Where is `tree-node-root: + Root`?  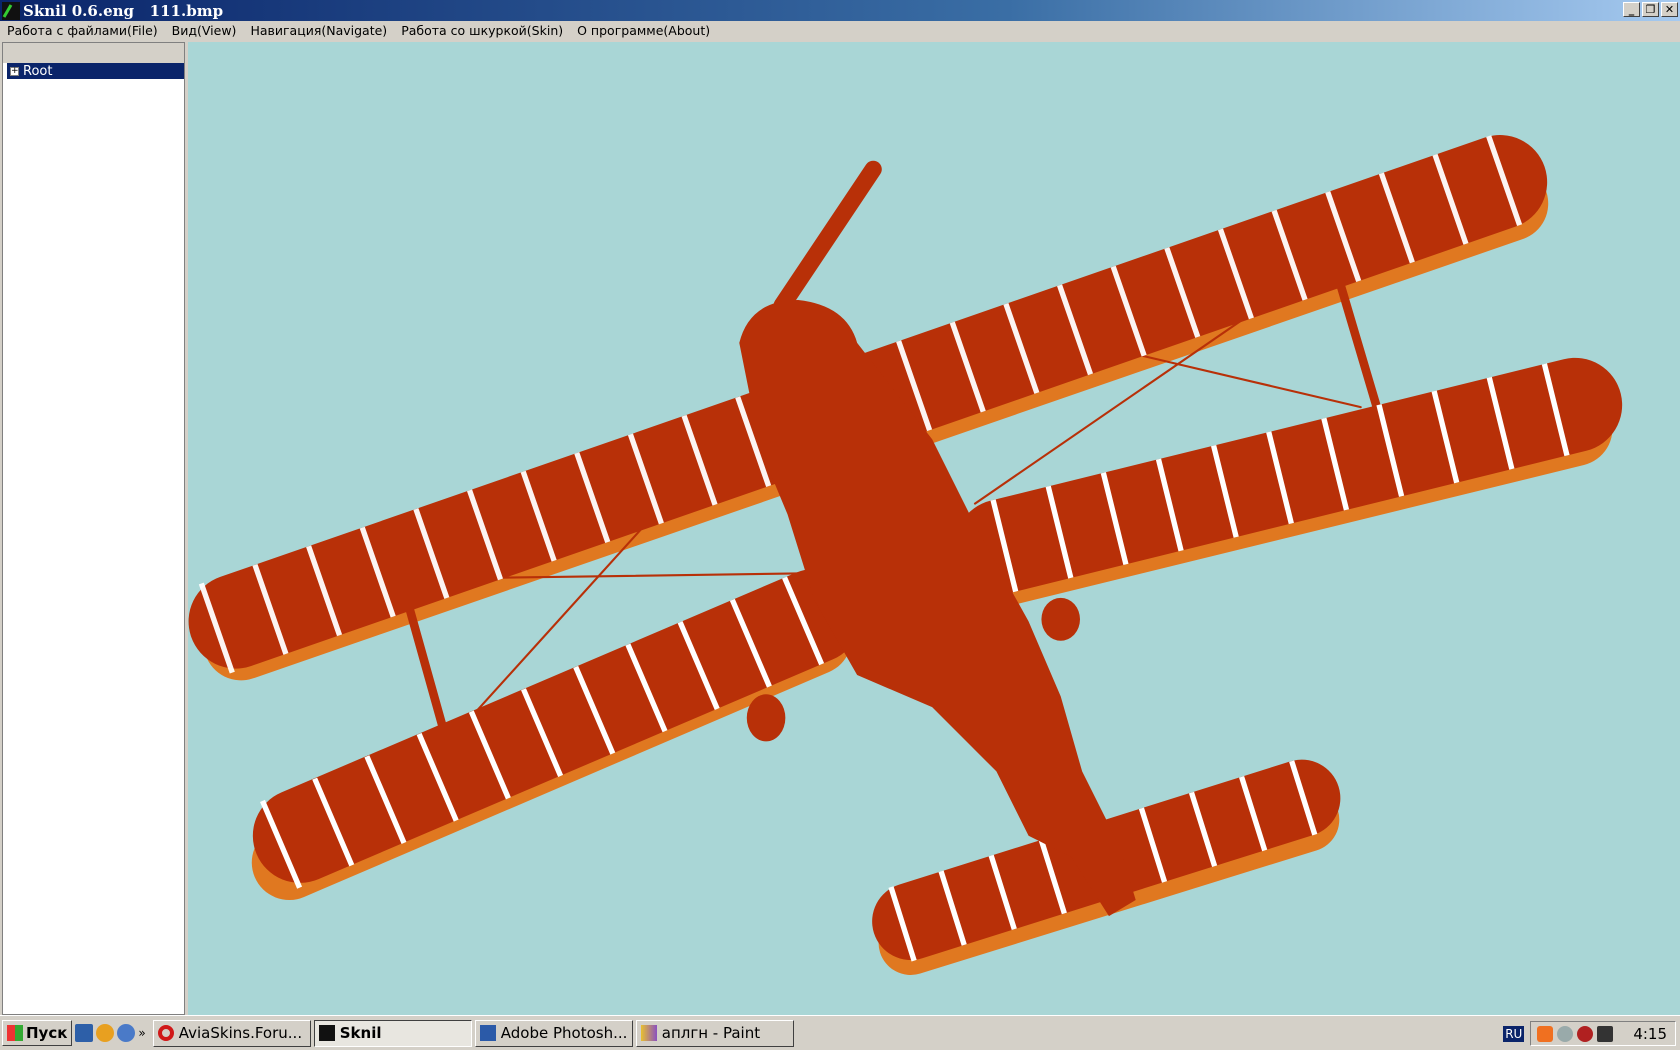
tree-node-root: + Root is located at coordinates (95, 71).